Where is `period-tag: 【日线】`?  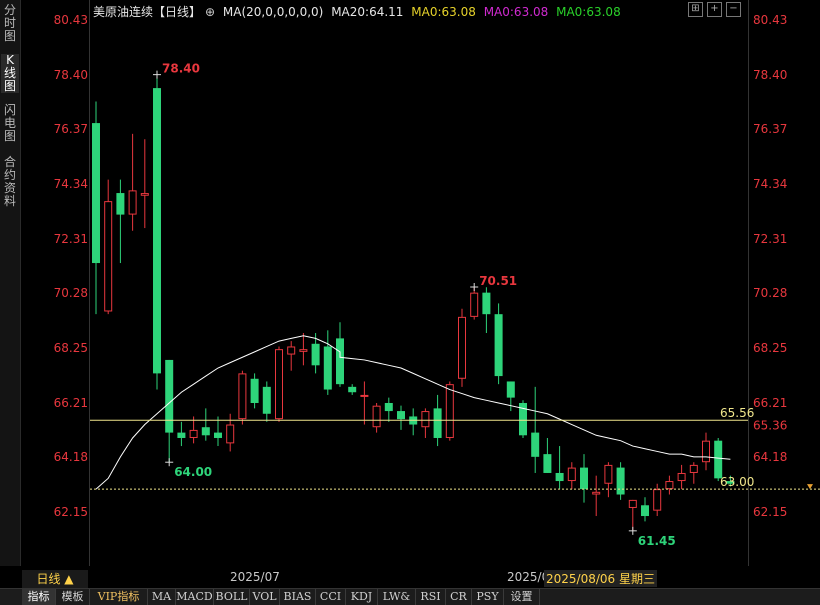
period-tag: 【日线】 is located at coordinates (177, 12).